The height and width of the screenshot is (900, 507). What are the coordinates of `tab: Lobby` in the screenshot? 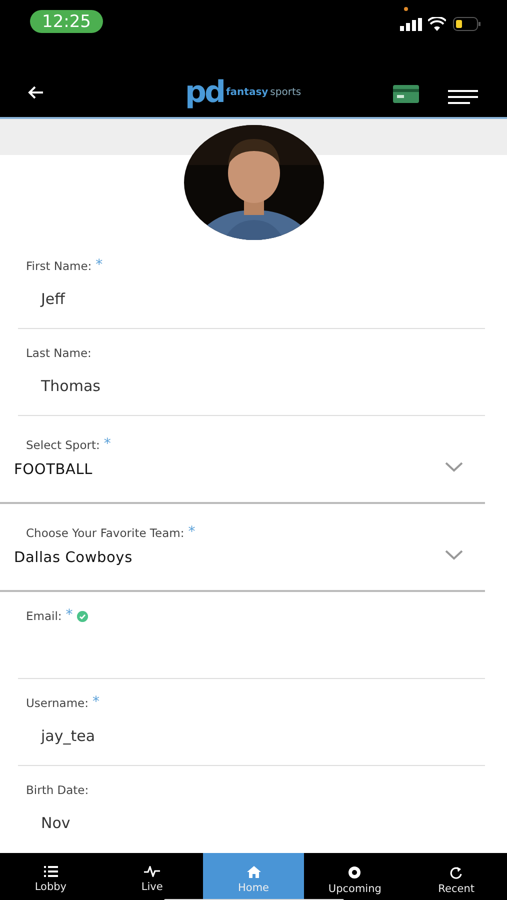 It's located at (51, 876).